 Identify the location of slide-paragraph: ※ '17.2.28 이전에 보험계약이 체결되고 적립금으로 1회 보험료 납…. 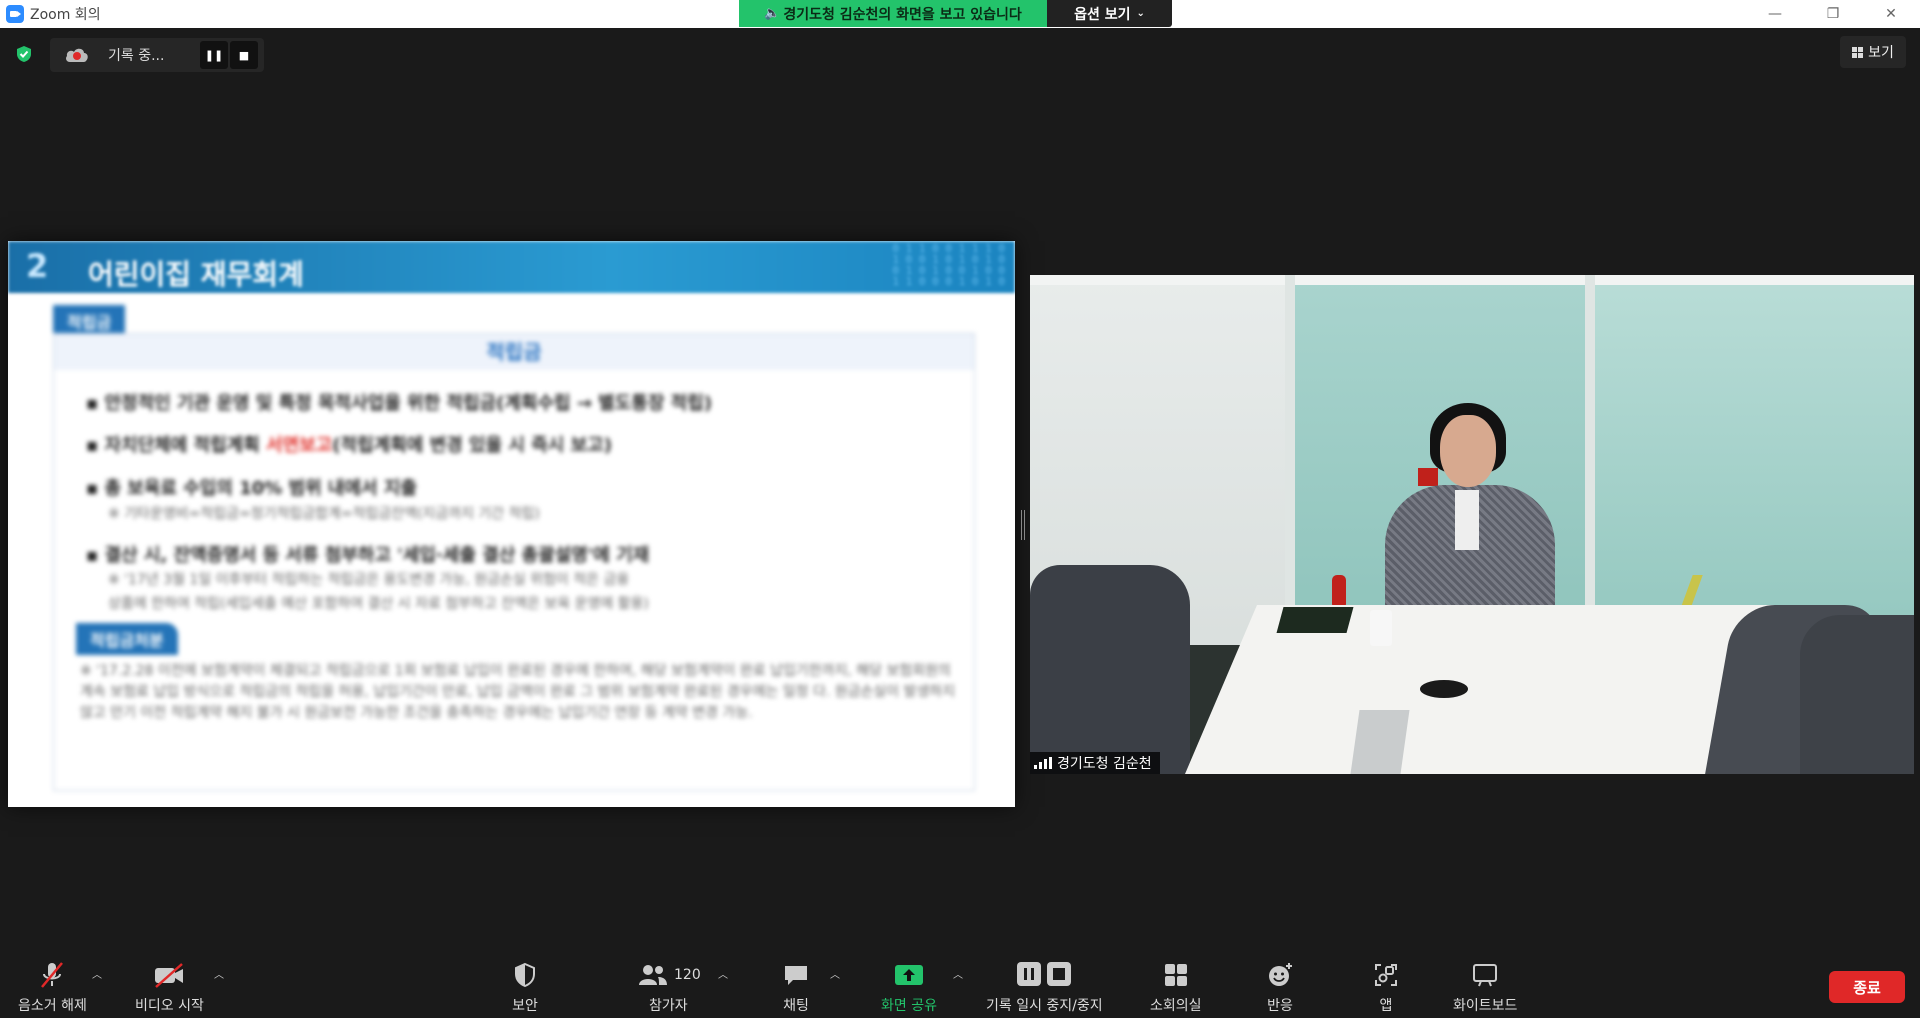
(518, 692).